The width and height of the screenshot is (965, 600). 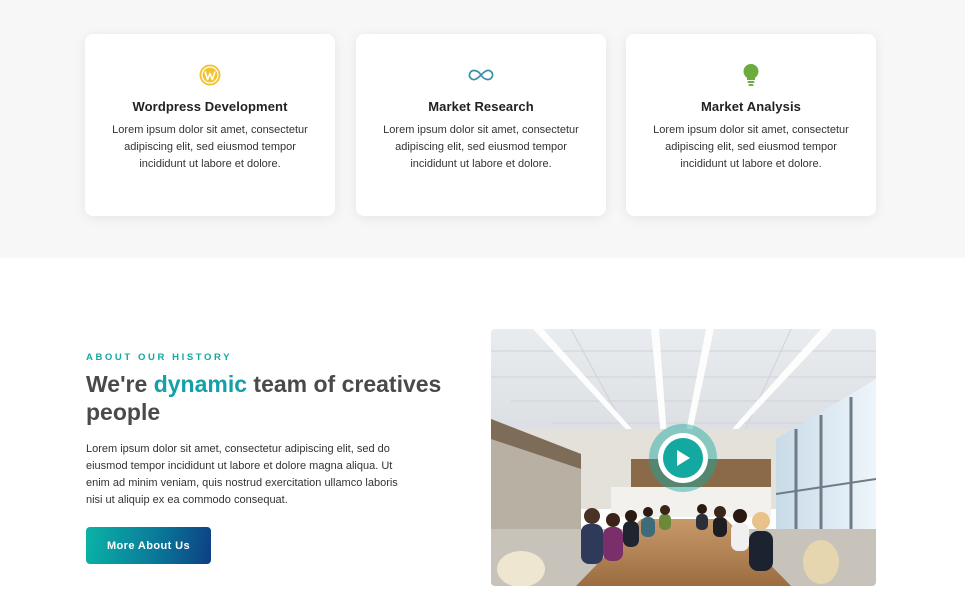 I want to click on infinity-cloud-icon, so click(x=481, y=75).